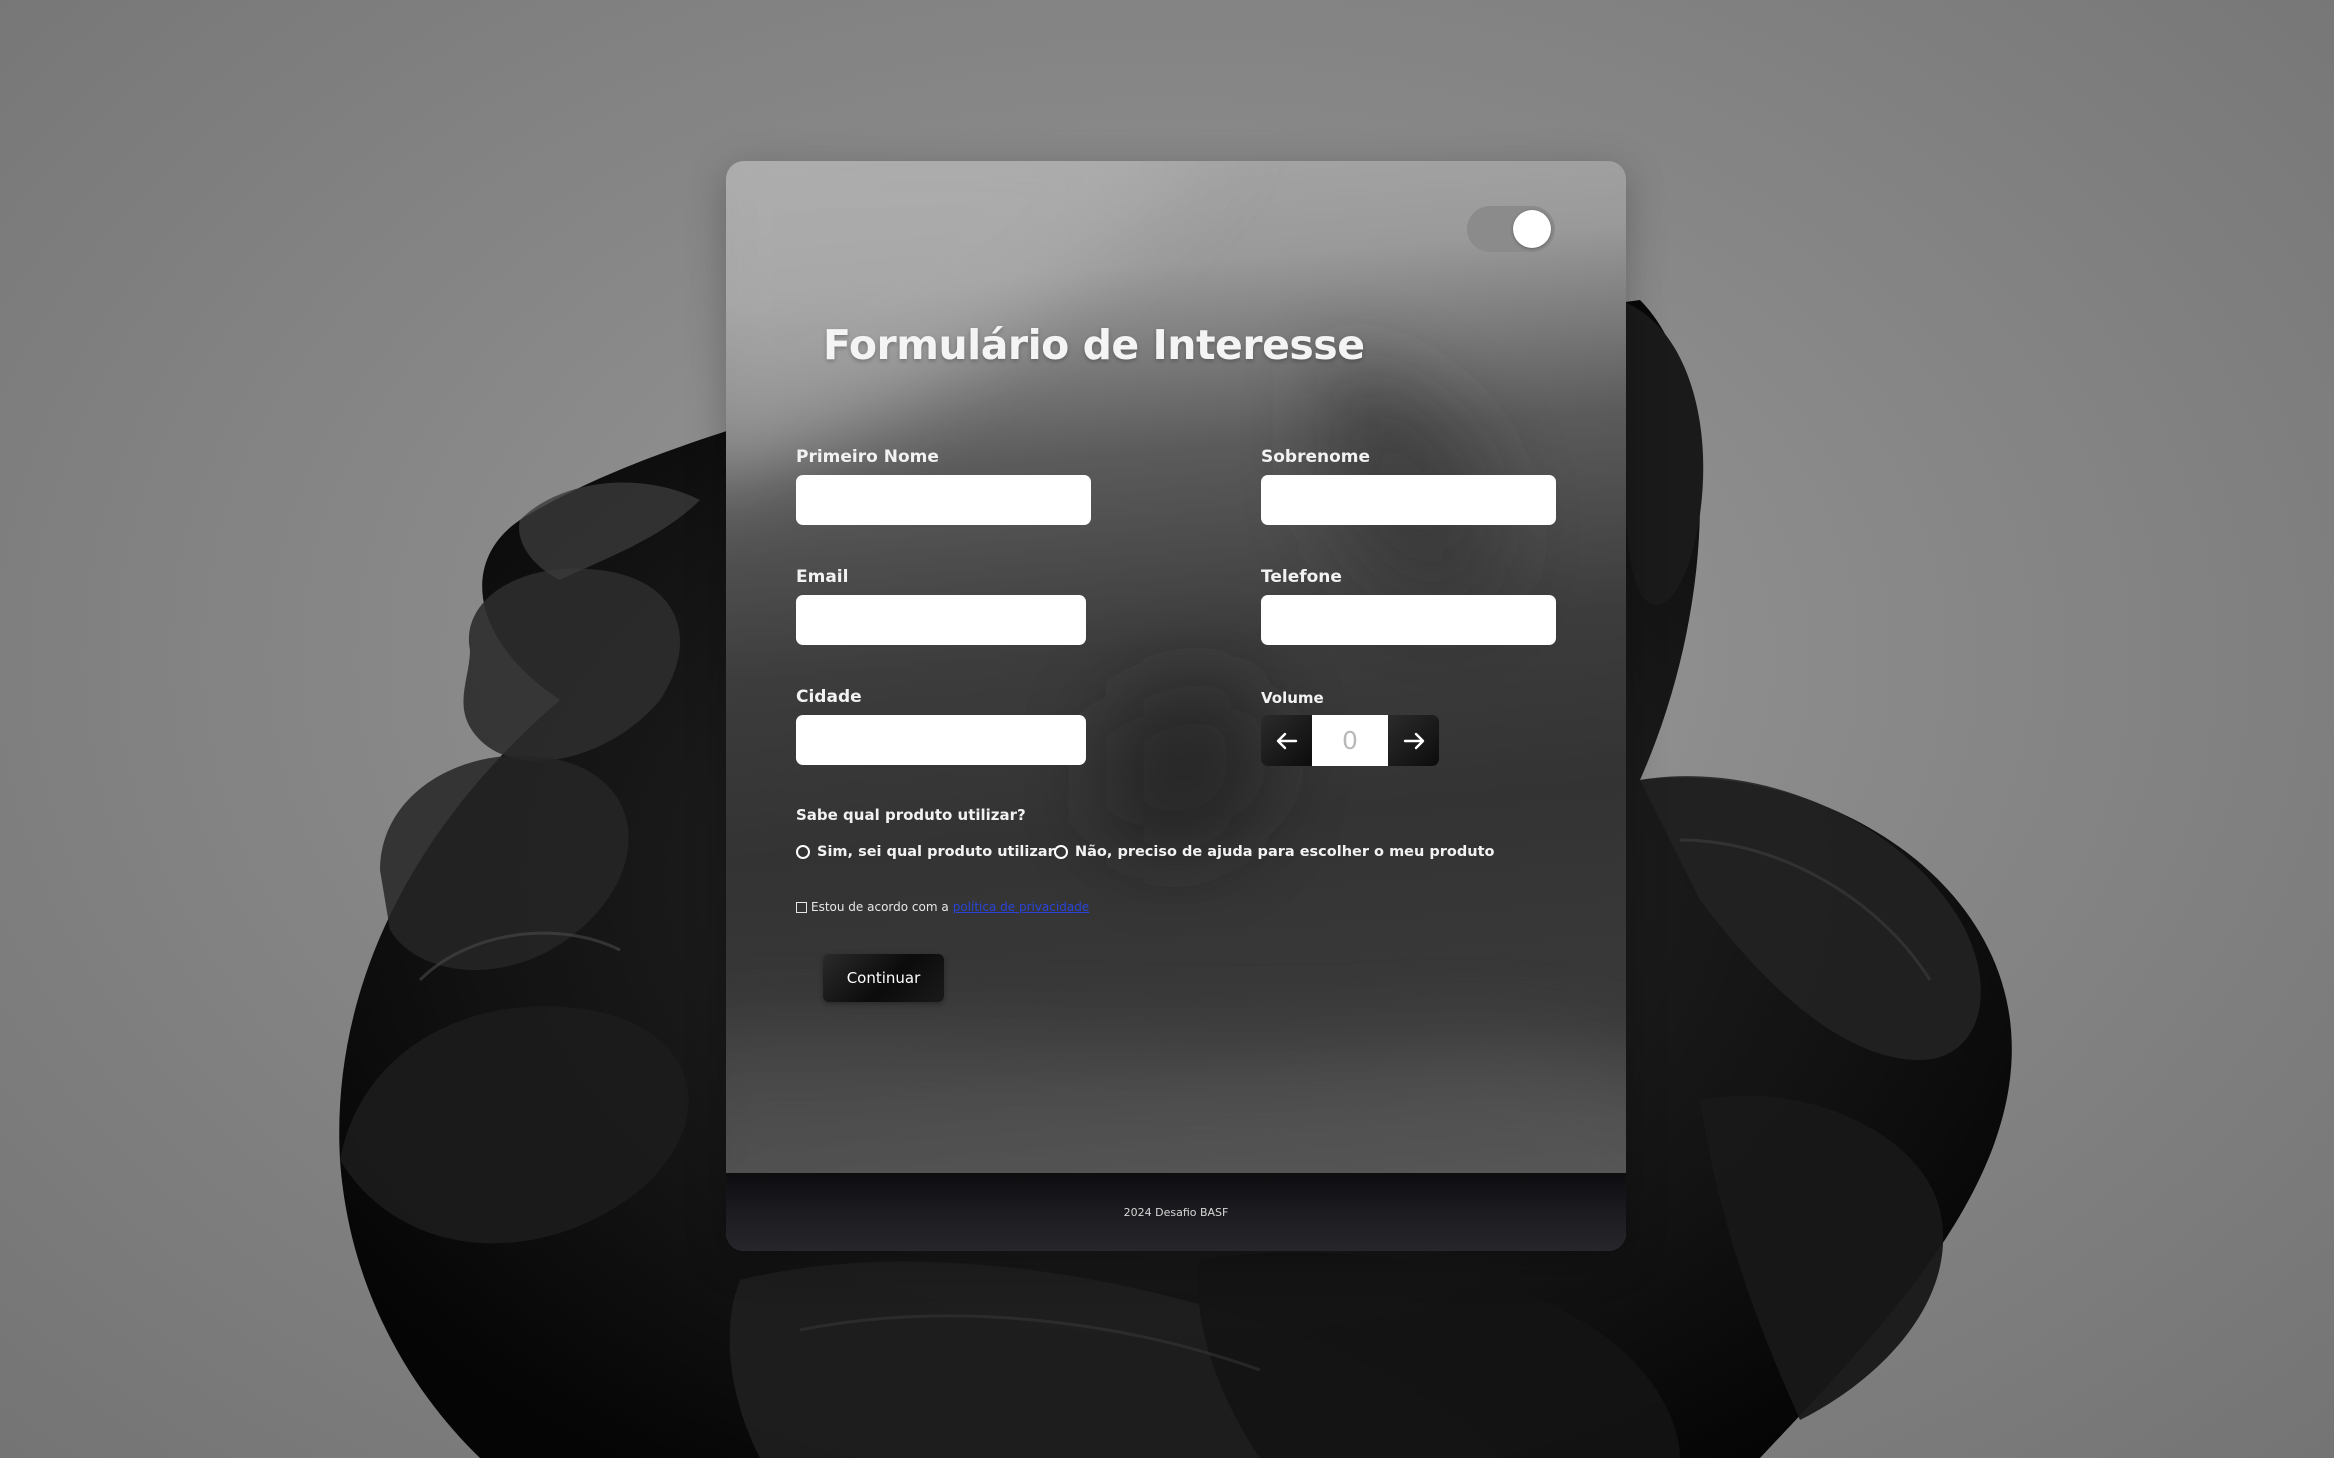 This screenshot has height=1458, width=2334. I want to click on footer: 2024 Desafio BASF, so click(1176, 1212).